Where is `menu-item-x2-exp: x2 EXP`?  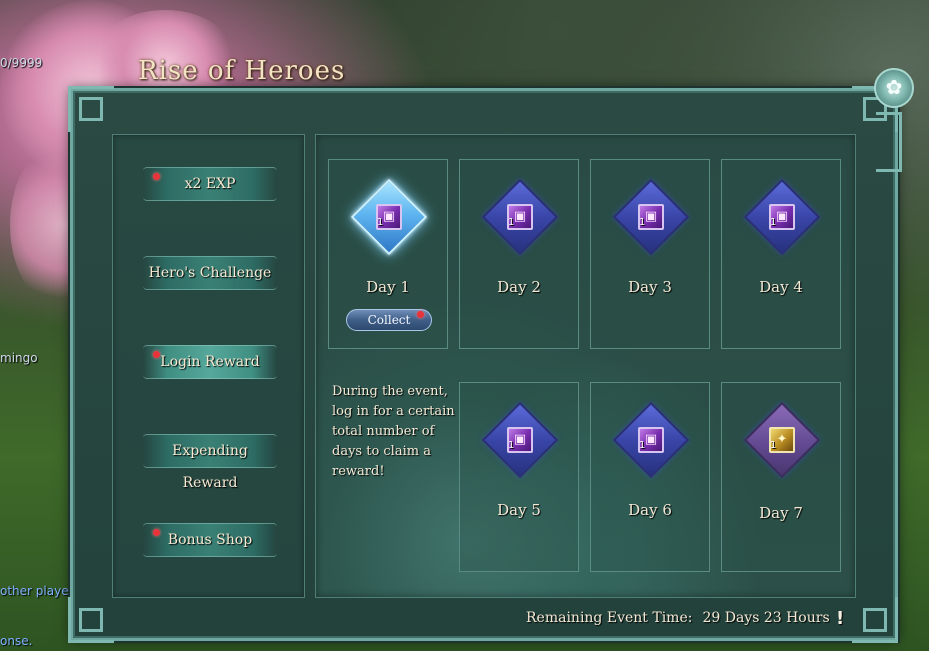 menu-item-x2-exp: x2 EXP is located at coordinates (210, 184).